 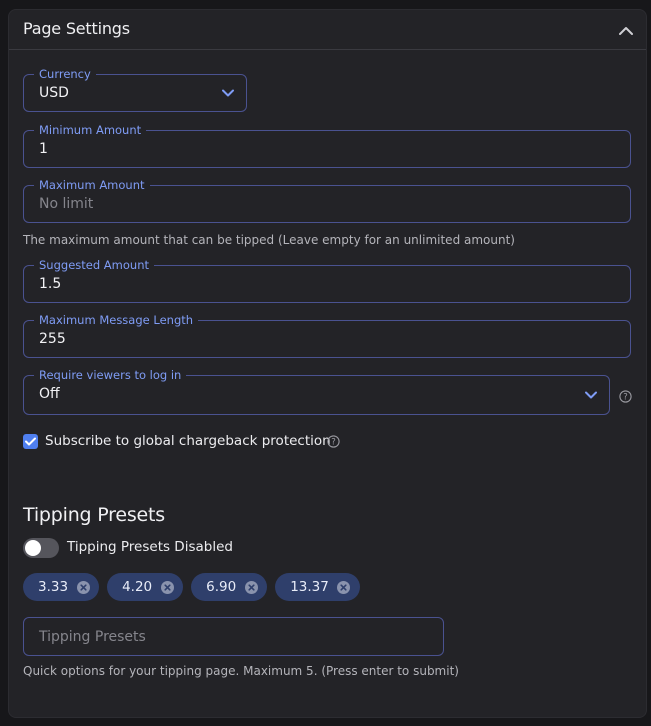 I want to click on tipping-presets-input: Tipping Presets, so click(x=233, y=636).